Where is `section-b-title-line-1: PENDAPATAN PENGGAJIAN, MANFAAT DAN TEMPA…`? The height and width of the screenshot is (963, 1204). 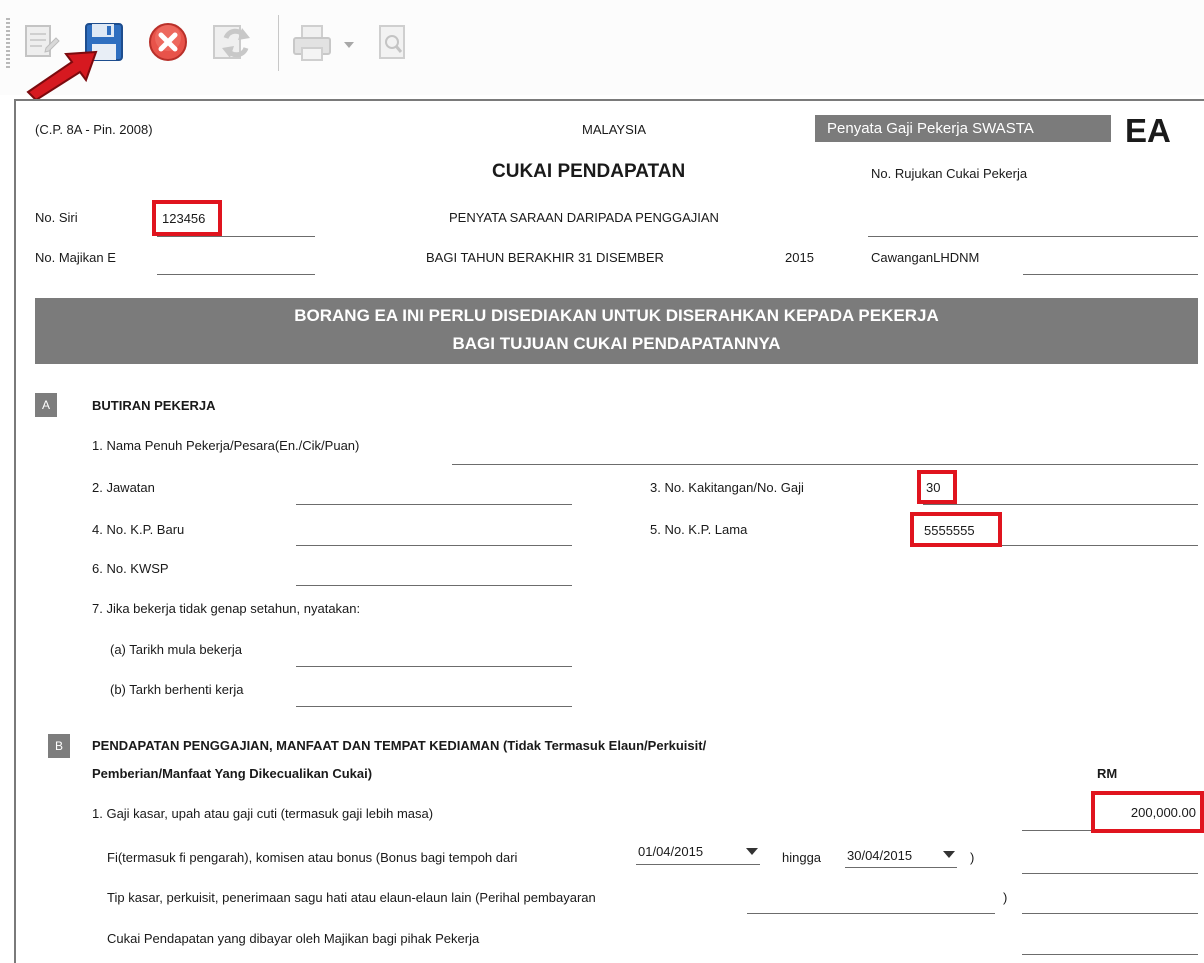 section-b-title-line-1: PENDAPATAN PENGGAJIAN, MANFAAT DAN TEMPA… is located at coordinates (399, 745).